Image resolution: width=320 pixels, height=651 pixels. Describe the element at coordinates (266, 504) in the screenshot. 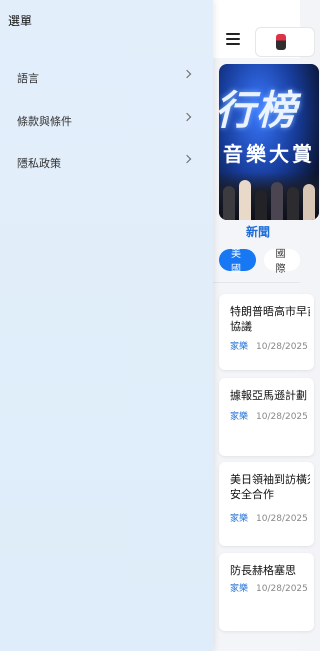

I see `news-card: 美日領袖到訪橫須賀 安全合作 家樂 10/28/2025` at that location.